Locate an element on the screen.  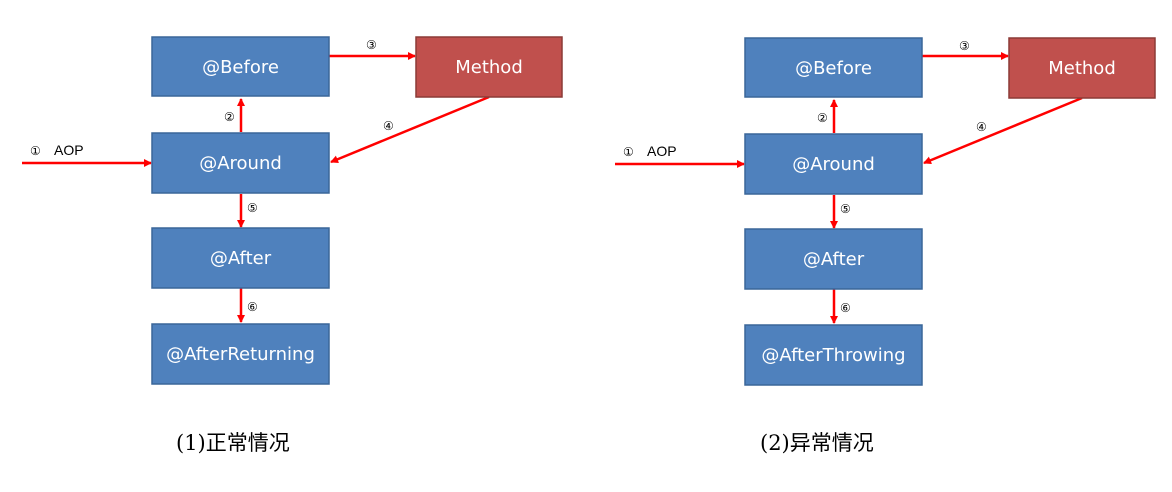
box-after-returning: @AfterReturning is located at coordinates (240, 354).